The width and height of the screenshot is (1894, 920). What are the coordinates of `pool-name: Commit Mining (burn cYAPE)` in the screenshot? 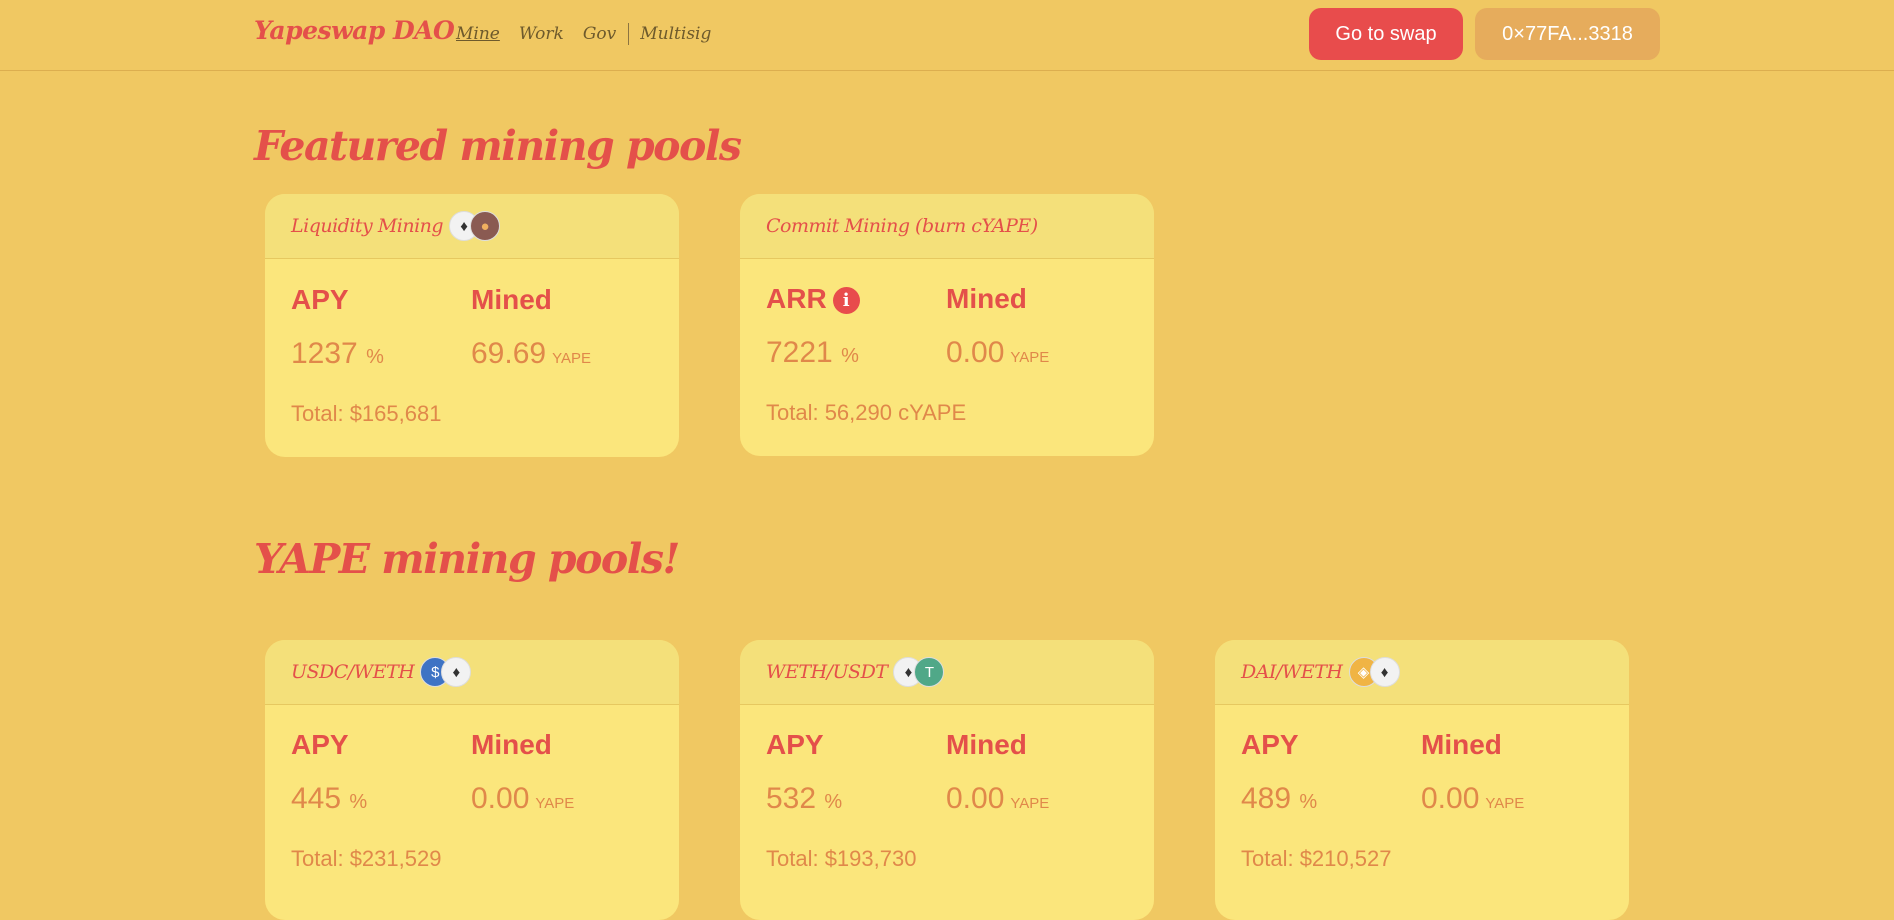 It's located at (902, 226).